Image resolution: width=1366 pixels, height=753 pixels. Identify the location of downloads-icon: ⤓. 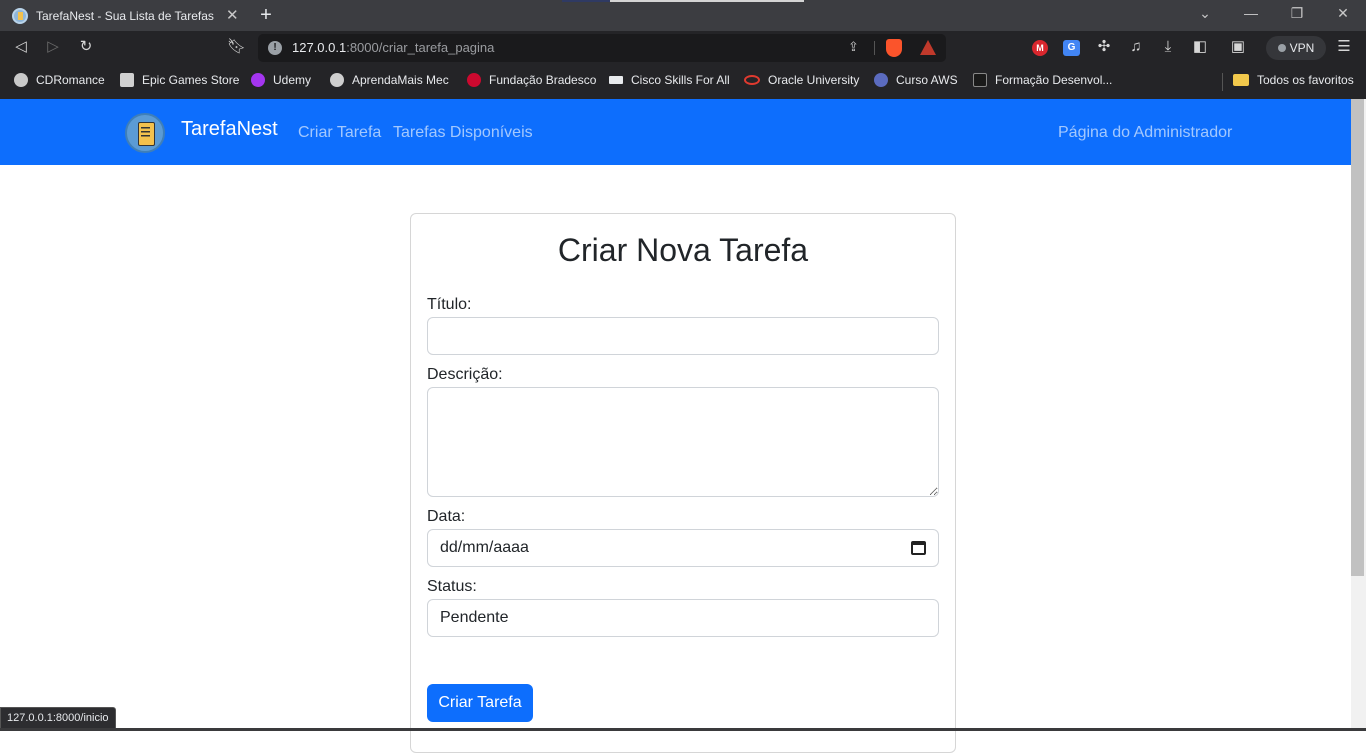
(1168, 47).